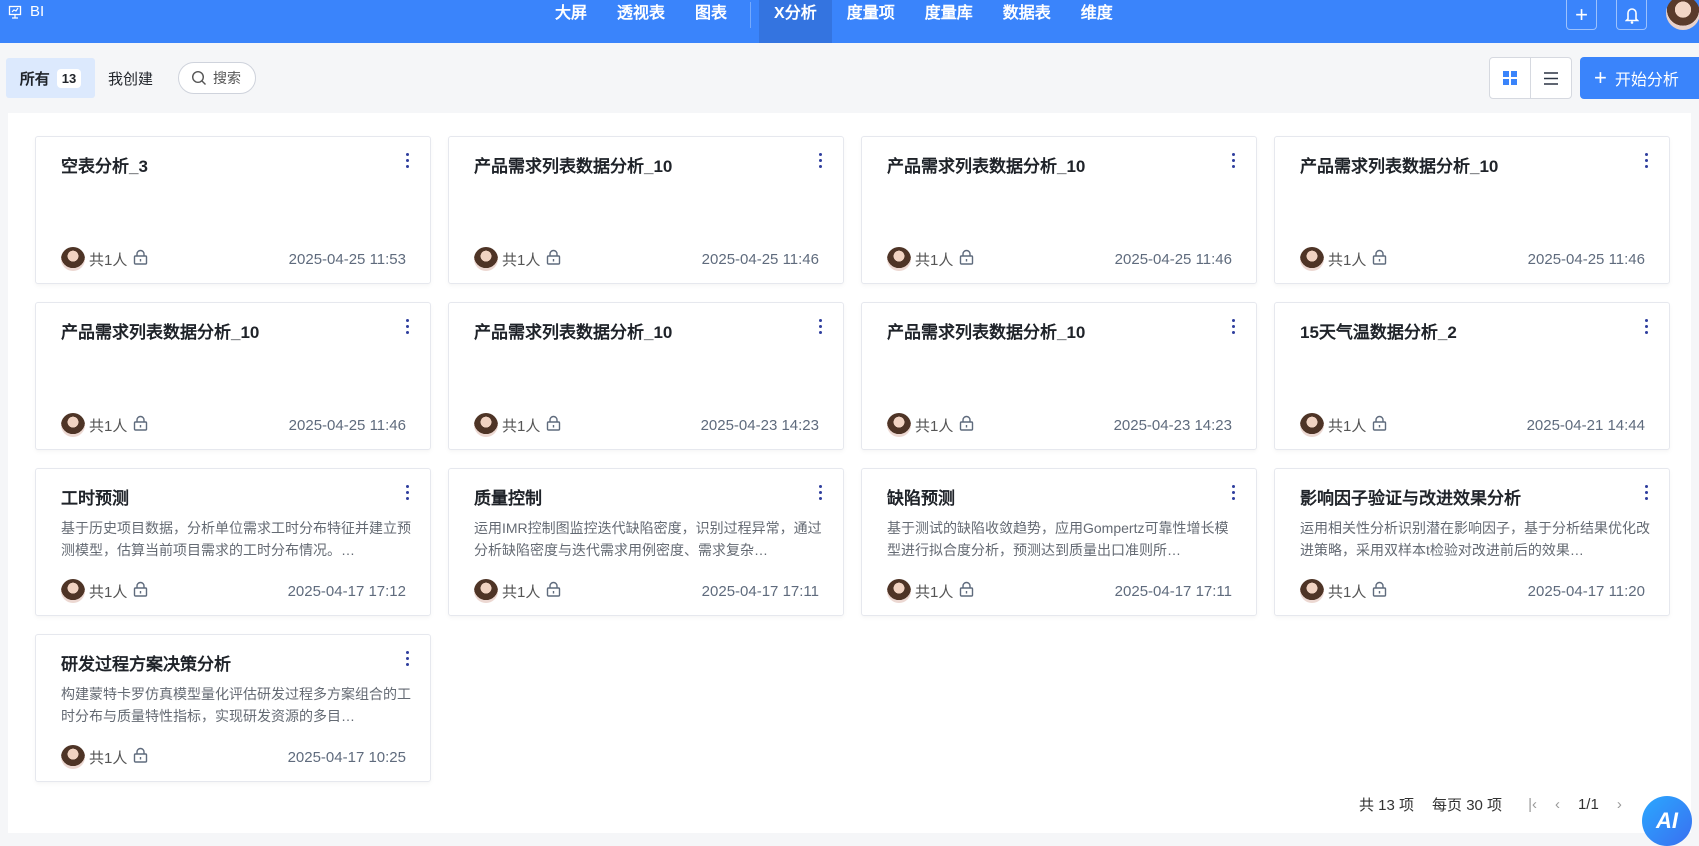  What do you see at coordinates (146, 664) in the screenshot?
I see `card-title: 研发过程方案决策分析` at bounding box center [146, 664].